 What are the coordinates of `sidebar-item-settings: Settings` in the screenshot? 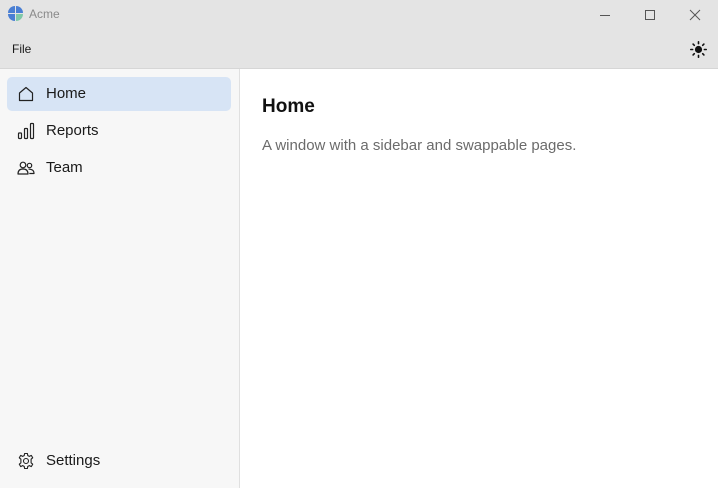 It's located at (119, 461).